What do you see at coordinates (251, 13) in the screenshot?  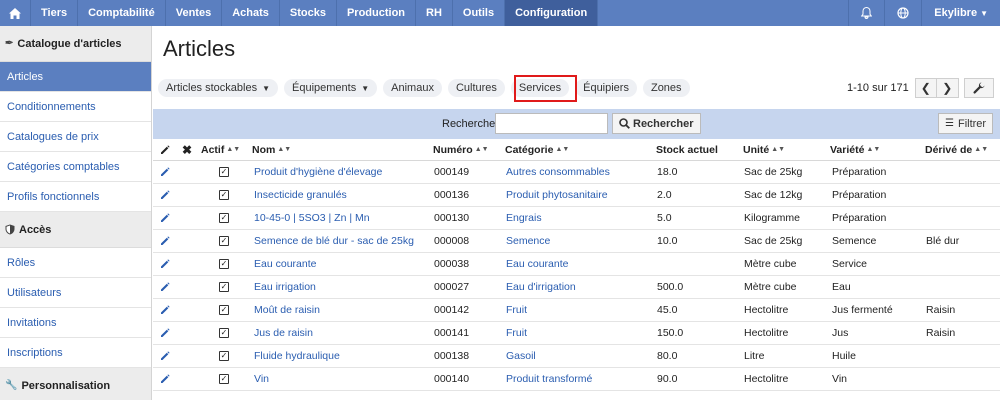 I see `nav-achats: Achats` at bounding box center [251, 13].